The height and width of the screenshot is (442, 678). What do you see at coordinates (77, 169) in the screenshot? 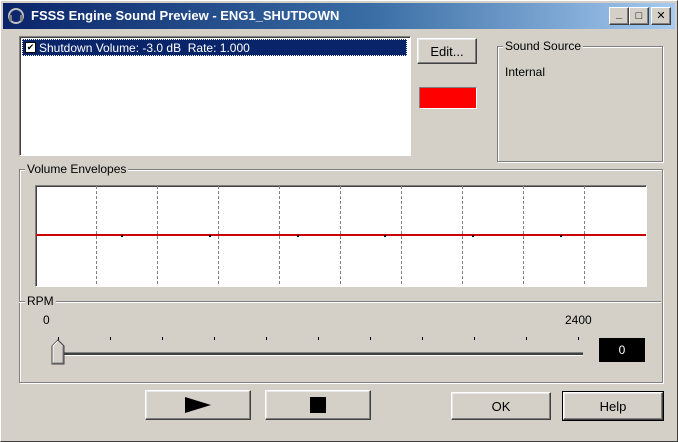
I see `volume-envelopes-title: Volume Envelopes` at bounding box center [77, 169].